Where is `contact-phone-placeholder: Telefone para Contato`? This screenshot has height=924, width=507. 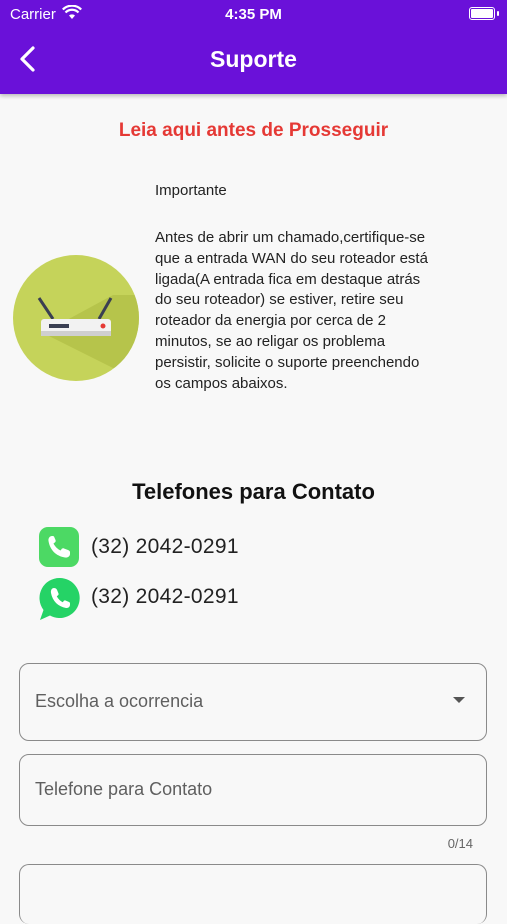 contact-phone-placeholder: Telefone para Contato is located at coordinates (124, 789).